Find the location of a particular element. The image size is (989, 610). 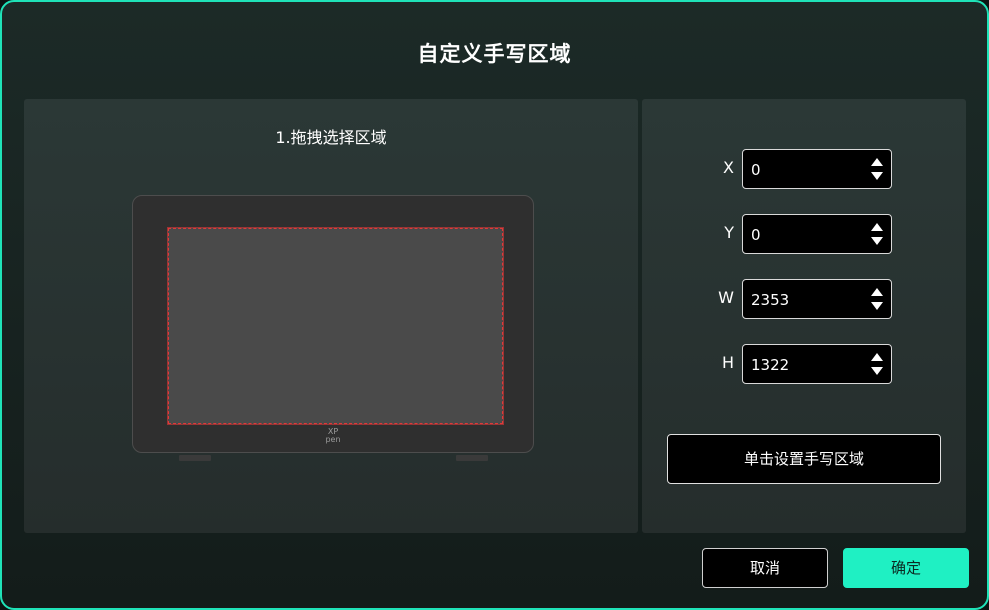

field-row-y: Y 0 is located at coordinates (804, 234).